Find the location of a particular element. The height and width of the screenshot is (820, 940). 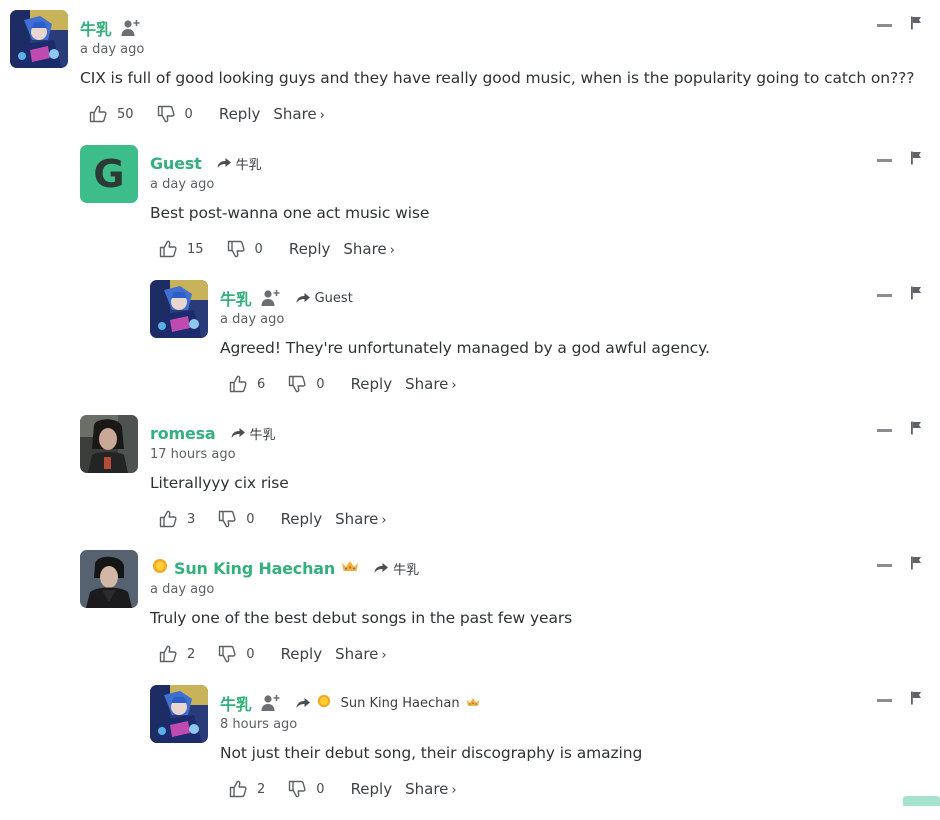

timestamp: 17 hours ago is located at coordinates (193, 454).